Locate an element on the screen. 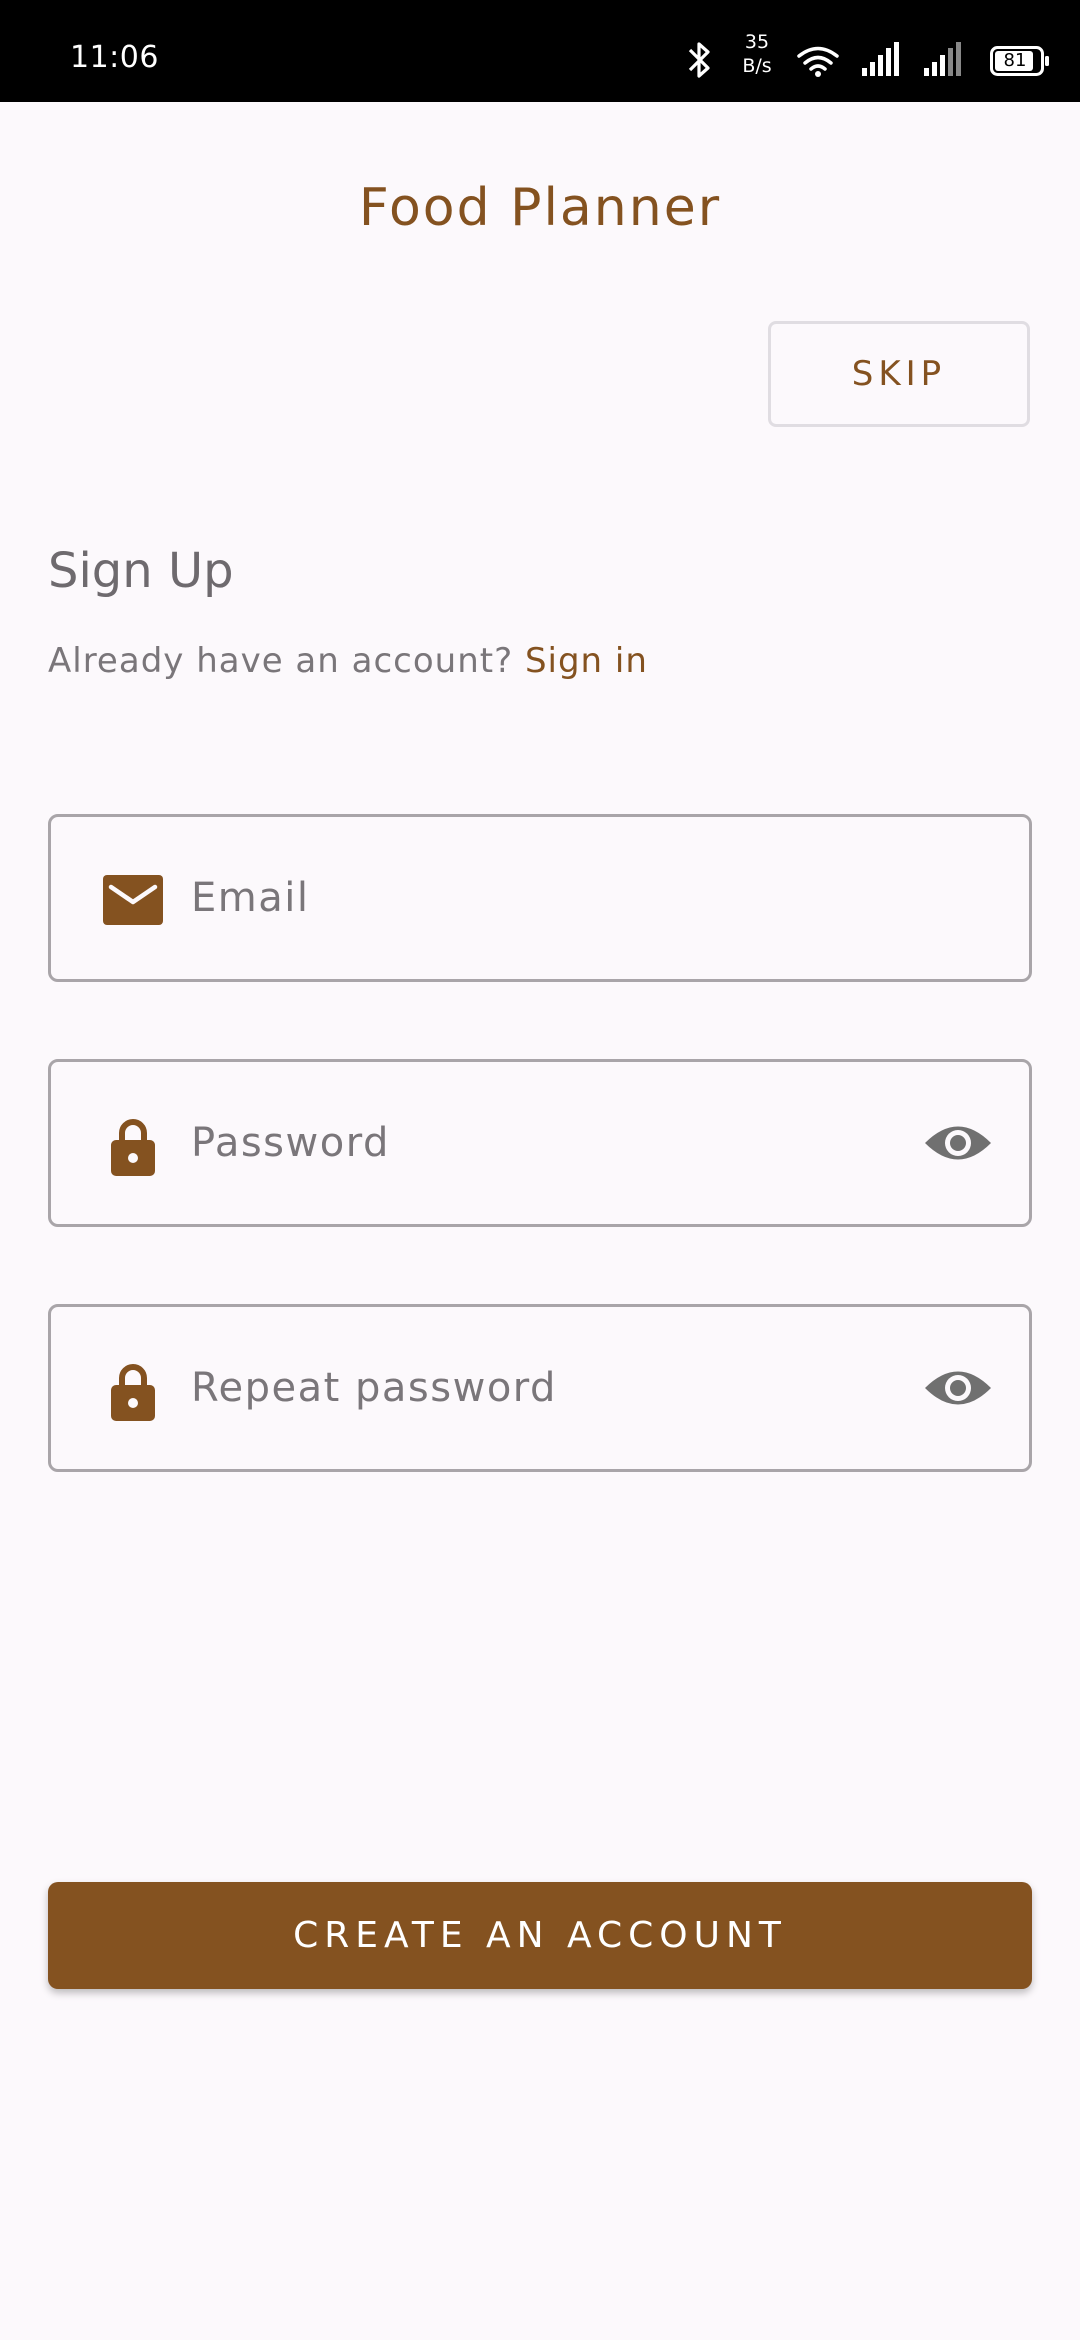 This screenshot has width=1080, height=2340. create-account-button: CREATE AN ACCOUNT is located at coordinates (540, 1935).